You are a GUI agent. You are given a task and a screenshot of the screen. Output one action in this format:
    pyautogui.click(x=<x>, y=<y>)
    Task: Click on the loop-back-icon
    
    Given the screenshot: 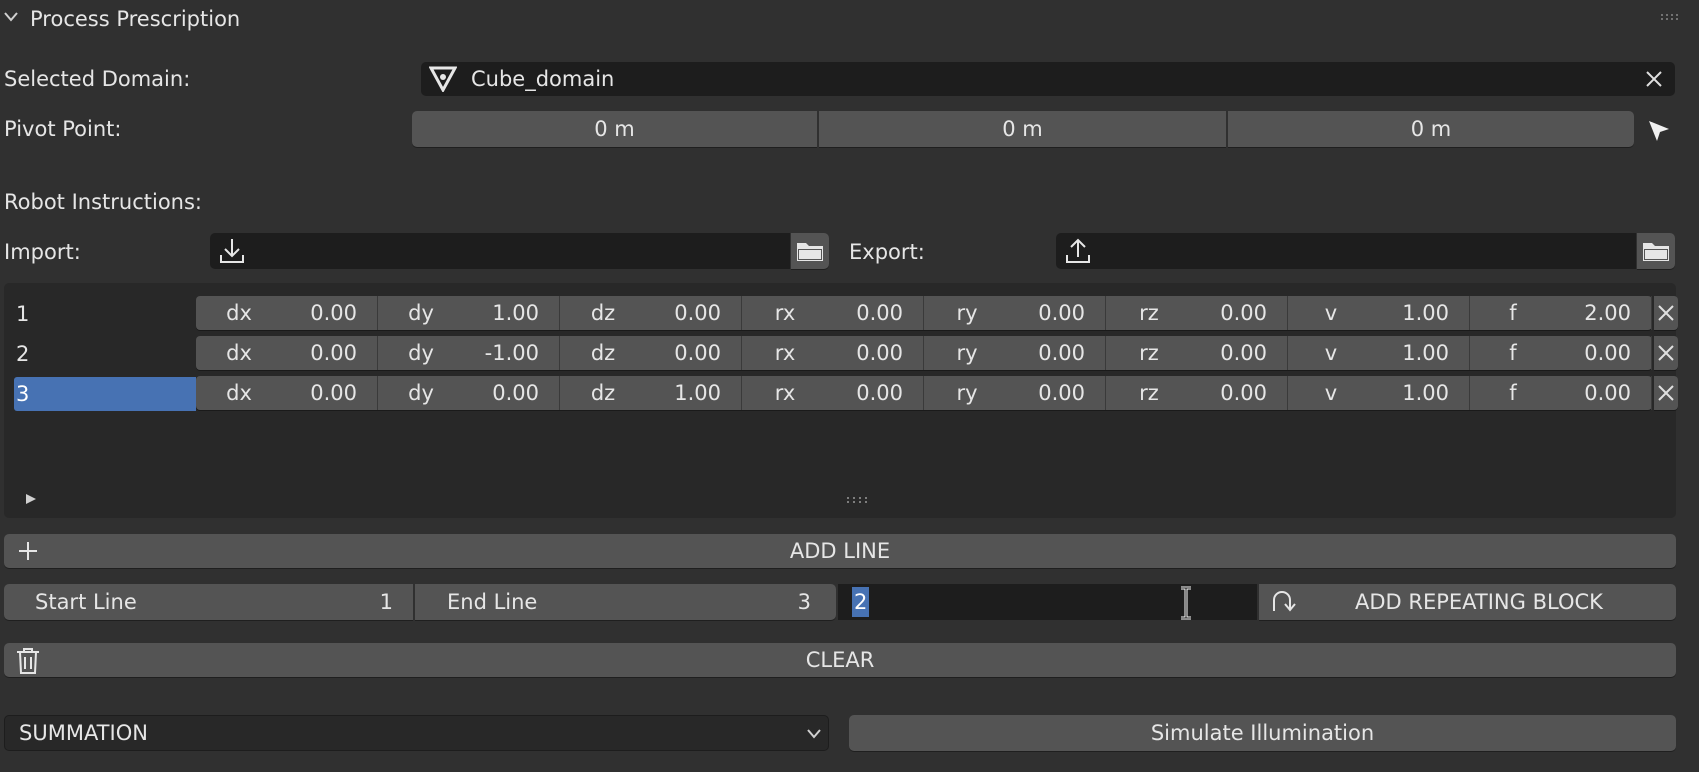 What is the action you would take?
    pyautogui.click(x=1283, y=602)
    